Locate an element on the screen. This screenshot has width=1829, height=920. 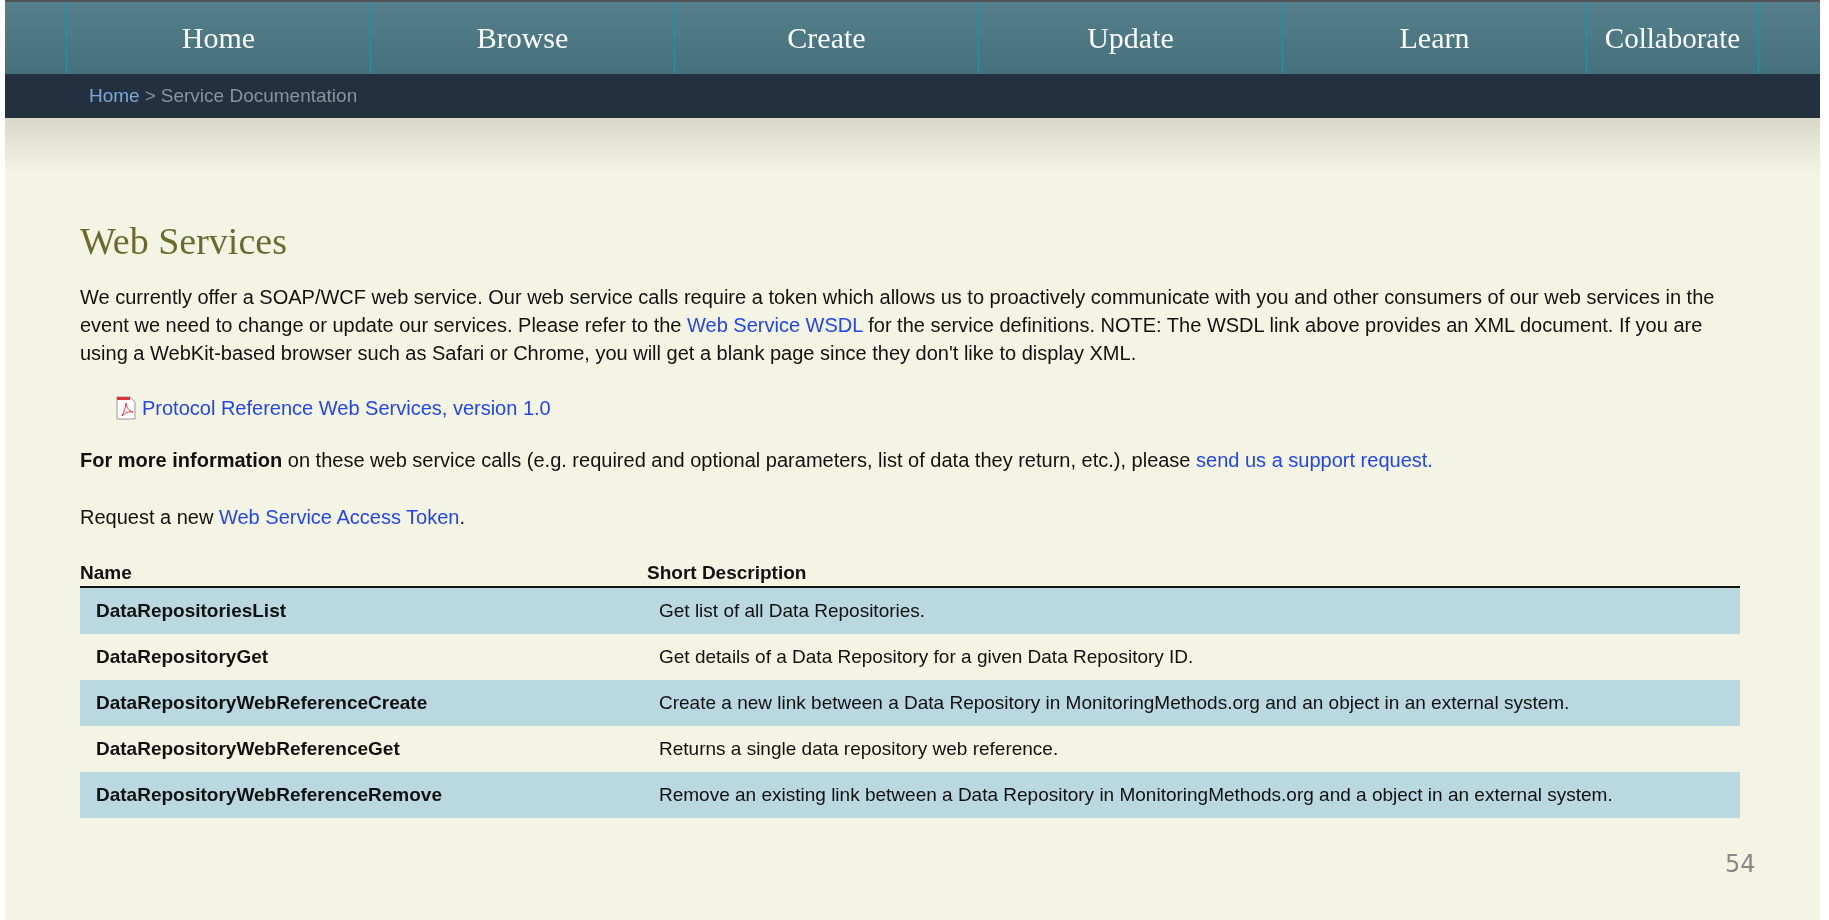
table-cell: Returns a single data repository web reference. is located at coordinates (1193, 749).